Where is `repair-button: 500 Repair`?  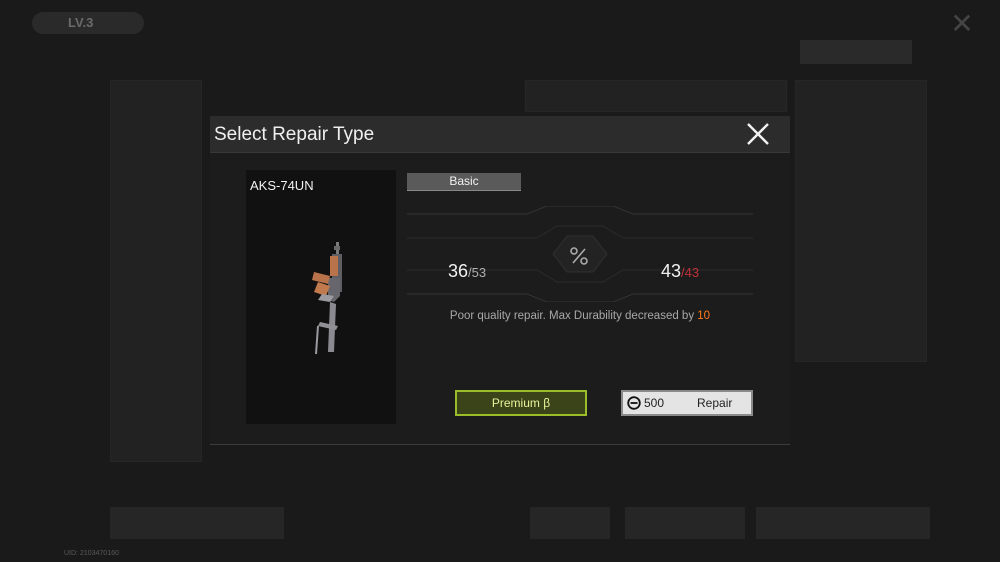
repair-button: 500 Repair is located at coordinates (687, 403).